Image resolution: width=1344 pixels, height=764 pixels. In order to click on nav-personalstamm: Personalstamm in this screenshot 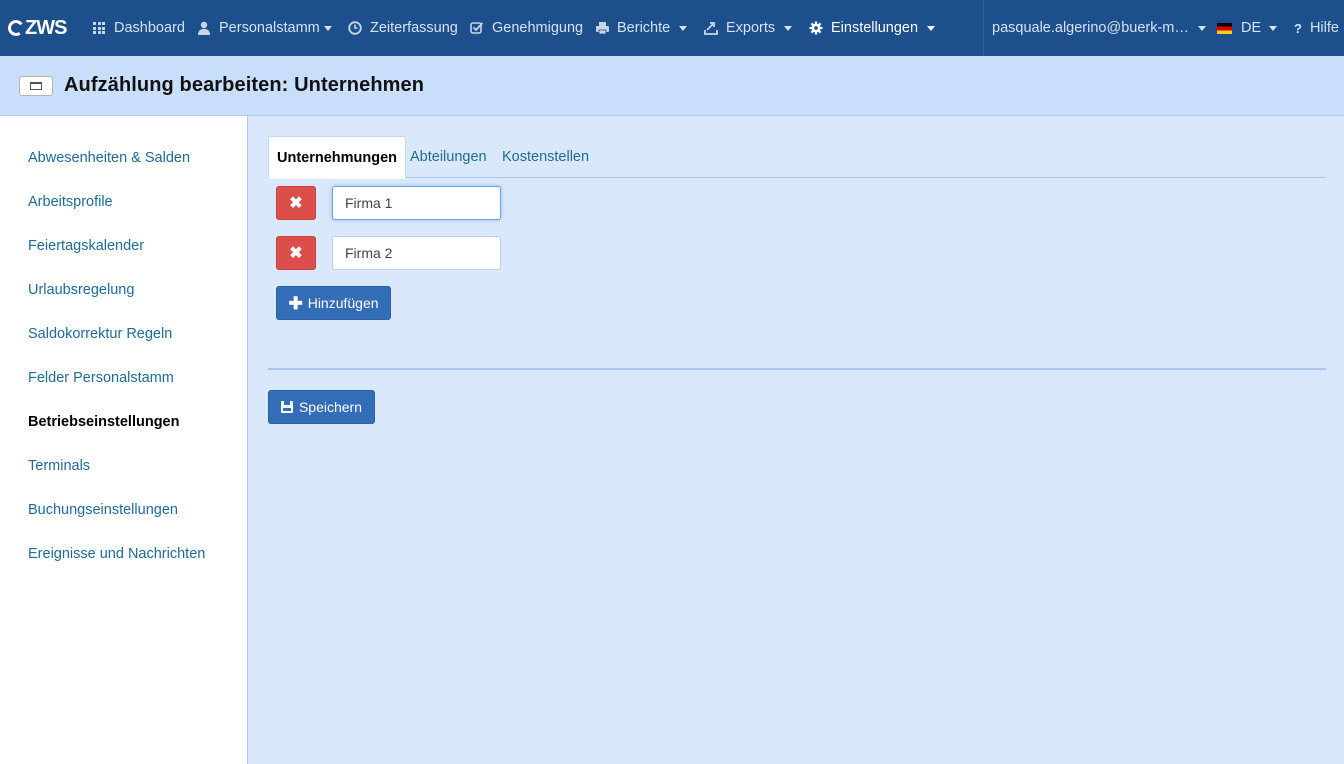, I will do `click(264, 28)`.